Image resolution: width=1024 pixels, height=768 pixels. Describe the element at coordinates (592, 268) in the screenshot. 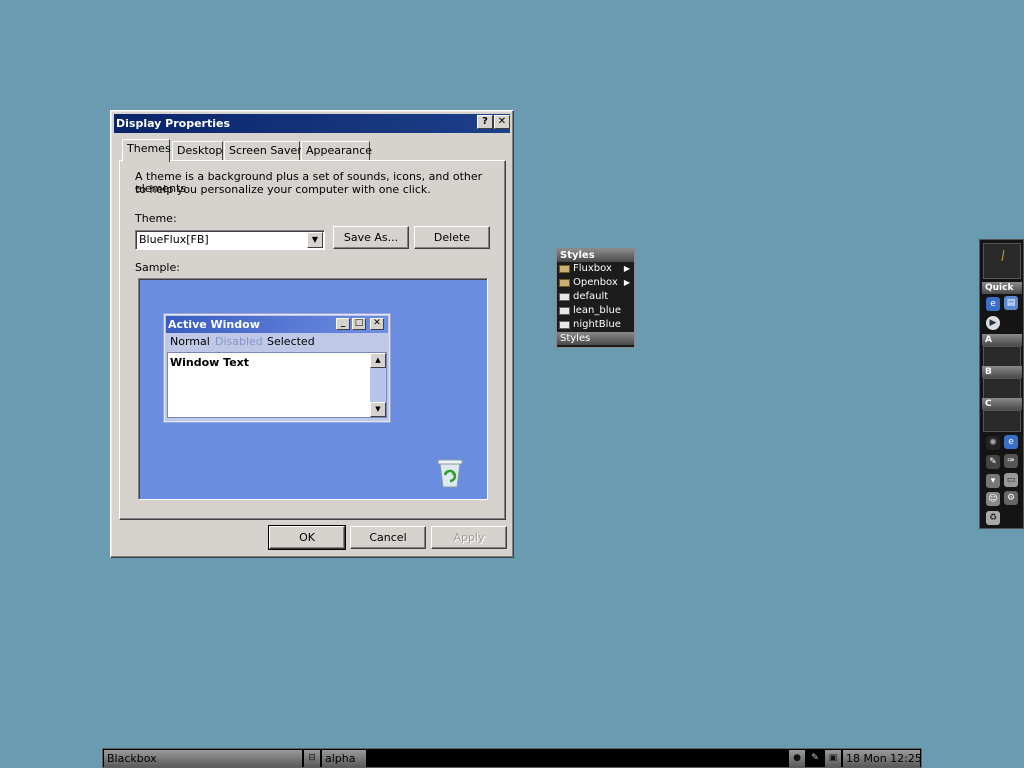

I see `menu-item-label: Fluxbox` at that location.